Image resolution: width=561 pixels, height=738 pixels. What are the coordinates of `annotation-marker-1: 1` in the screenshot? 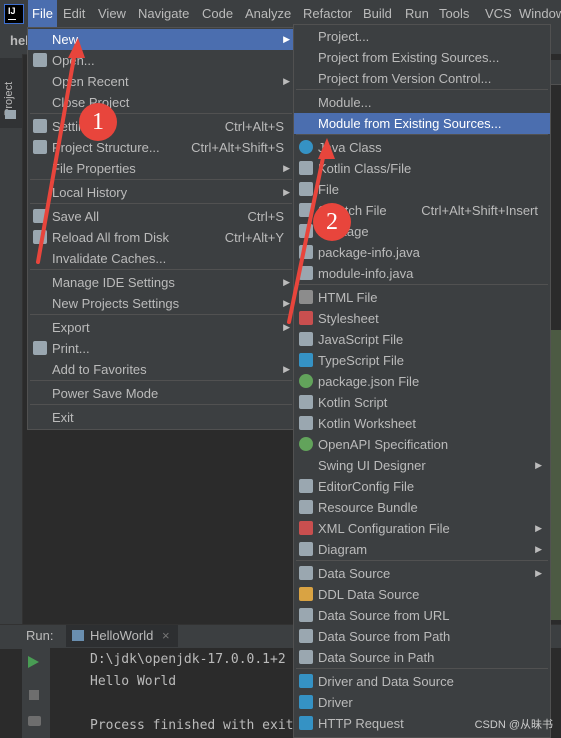 It's located at (98, 122).